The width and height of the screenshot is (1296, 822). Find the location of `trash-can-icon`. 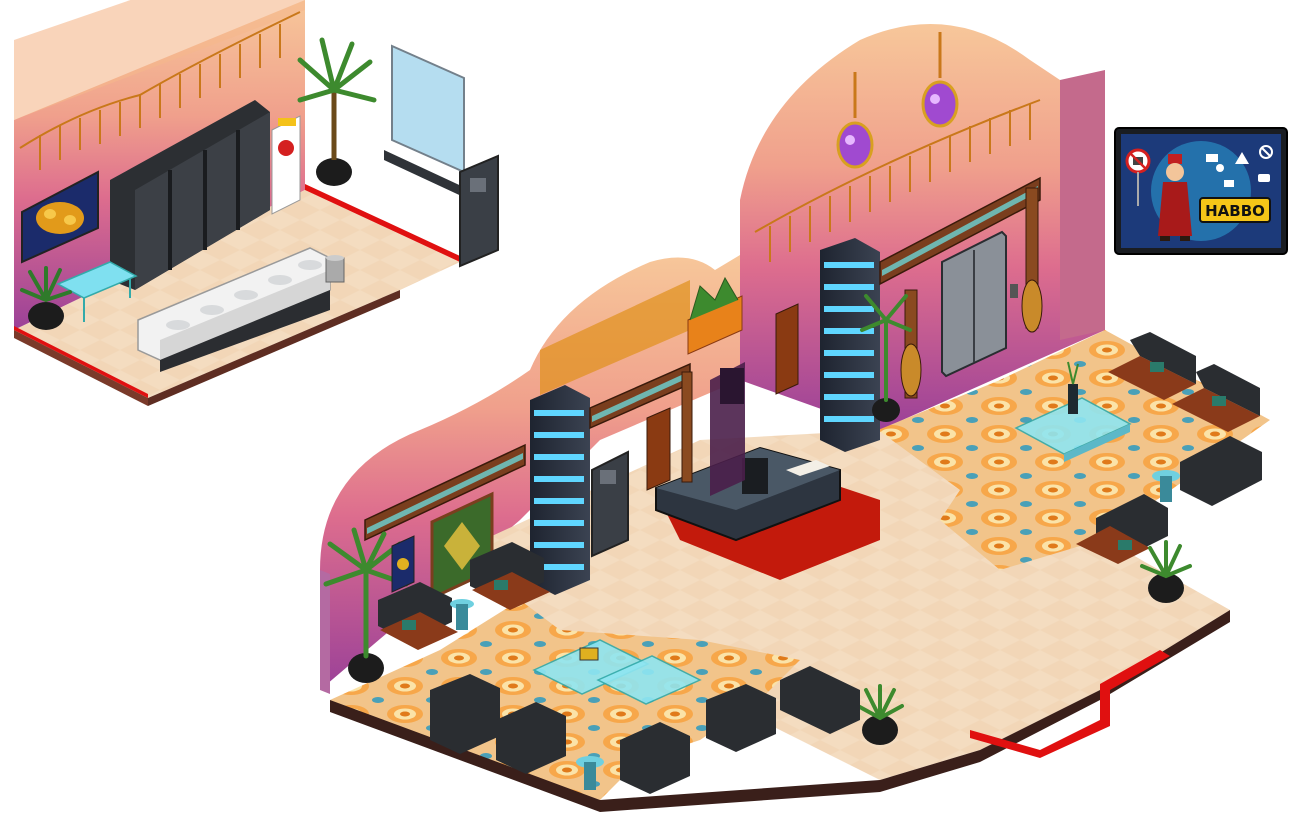

trash-can-icon is located at coordinates (335, 269).